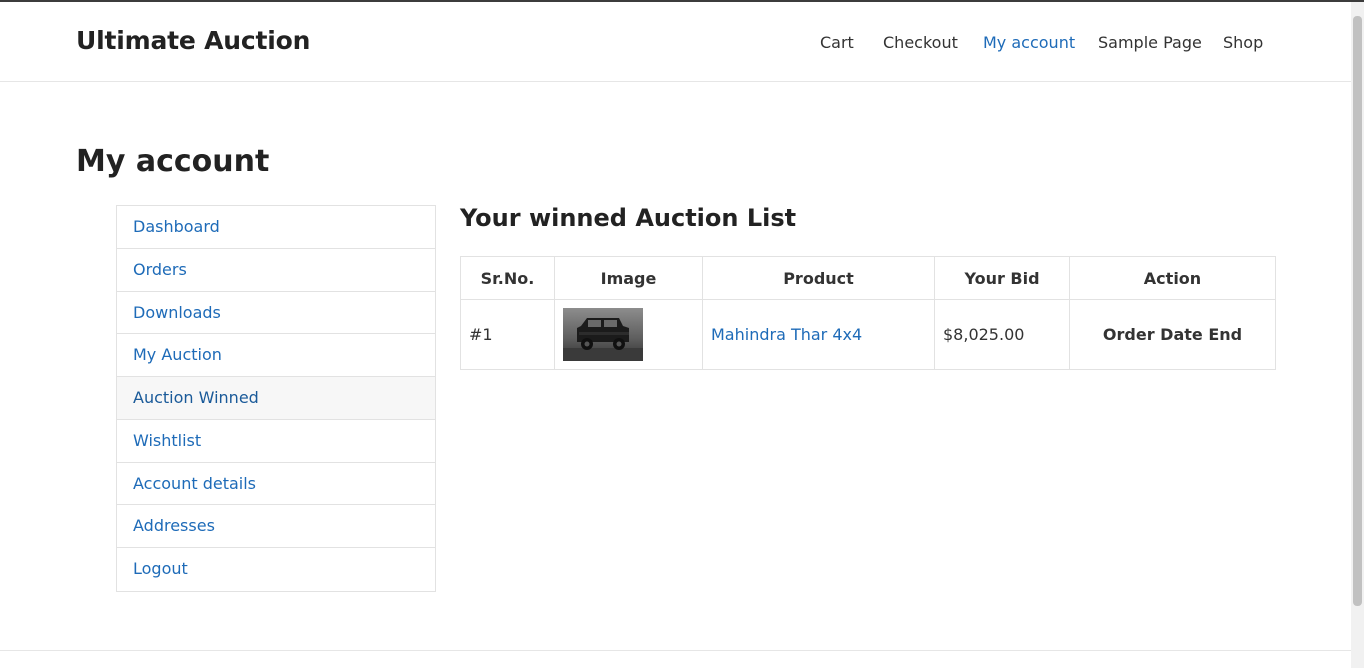 The image size is (1364, 668). I want to click on header-your-bid: Your Bid, so click(1002, 278).